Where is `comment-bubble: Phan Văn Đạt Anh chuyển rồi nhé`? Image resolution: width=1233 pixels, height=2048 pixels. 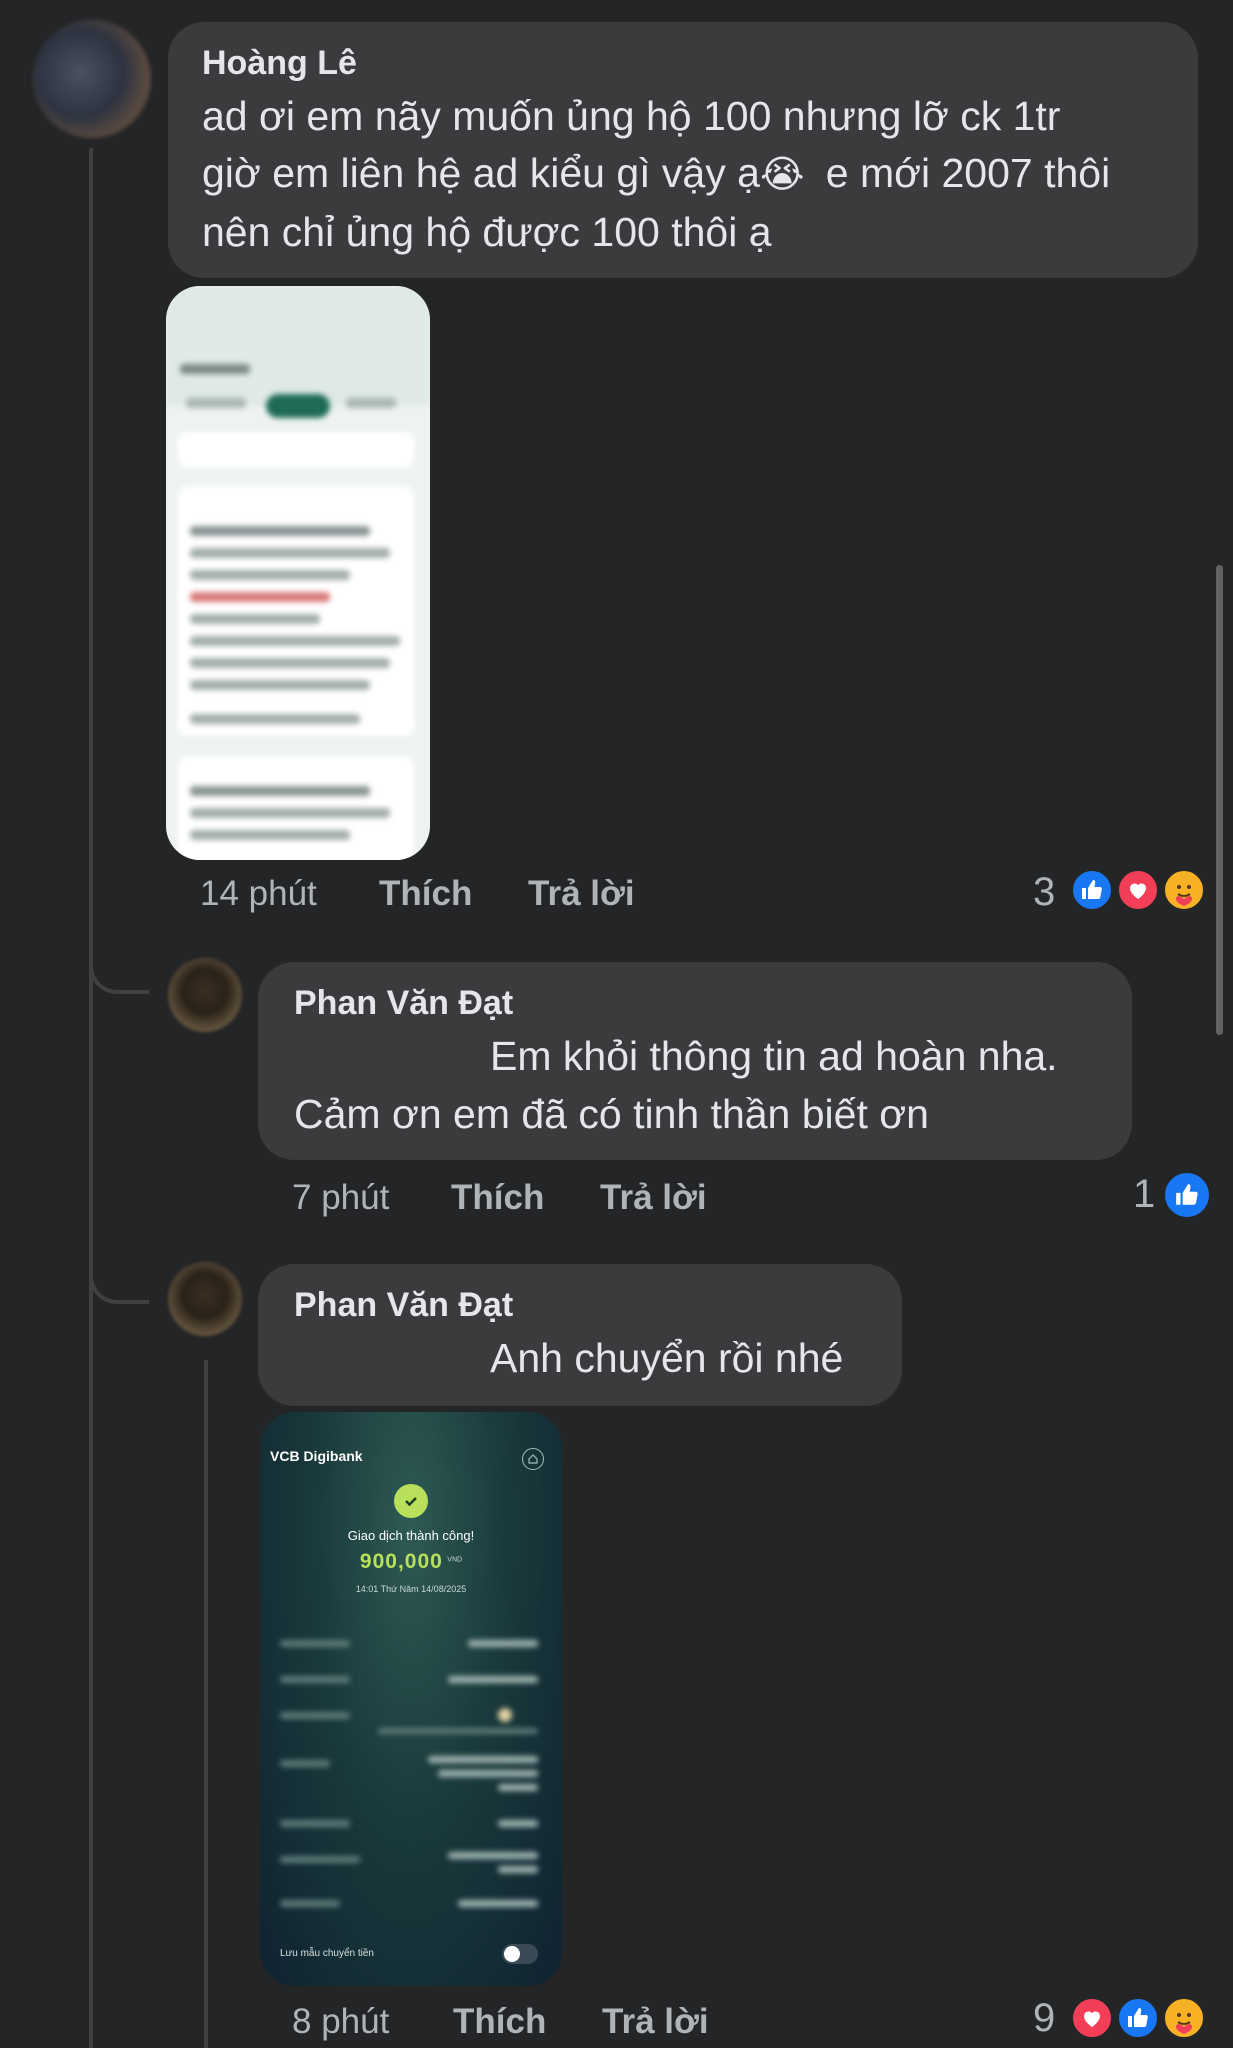 comment-bubble: Phan Văn Đạt Anh chuyển rồi nhé is located at coordinates (580, 1335).